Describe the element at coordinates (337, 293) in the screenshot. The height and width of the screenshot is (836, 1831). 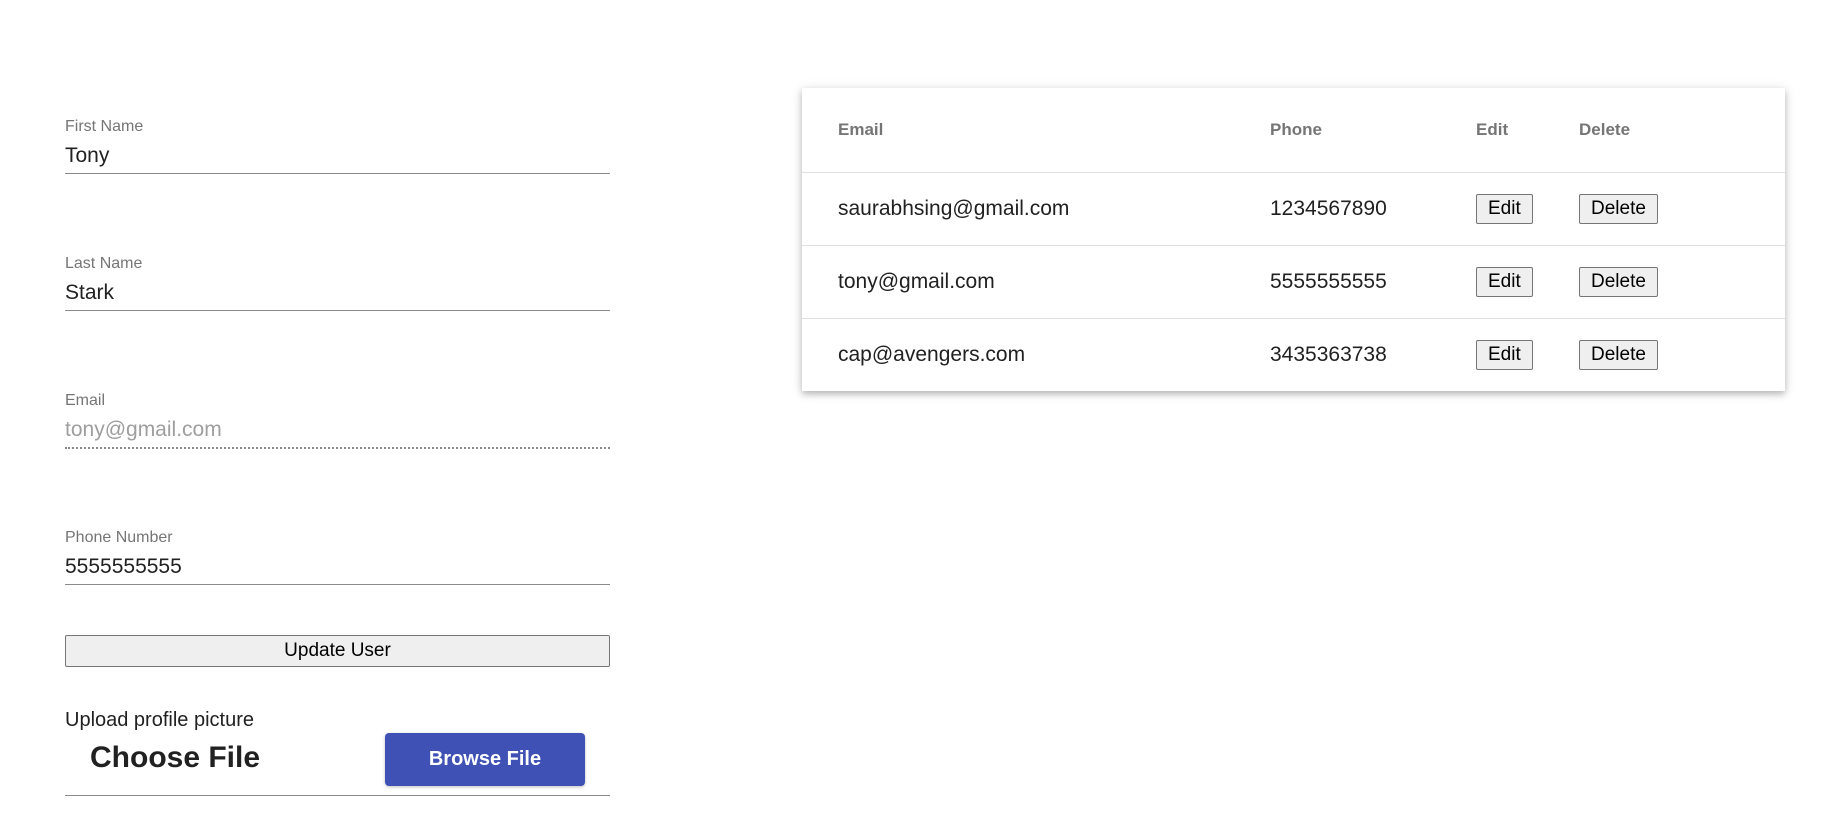
I see `last-name-input` at that location.